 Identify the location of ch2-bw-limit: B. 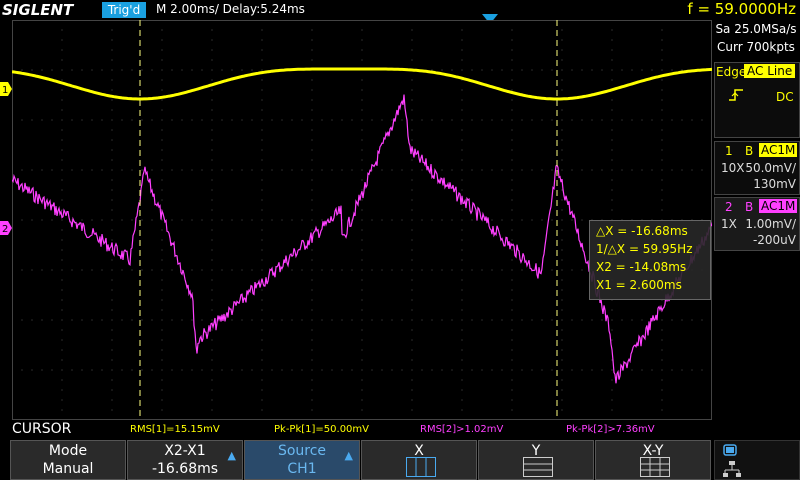
(749, 207).